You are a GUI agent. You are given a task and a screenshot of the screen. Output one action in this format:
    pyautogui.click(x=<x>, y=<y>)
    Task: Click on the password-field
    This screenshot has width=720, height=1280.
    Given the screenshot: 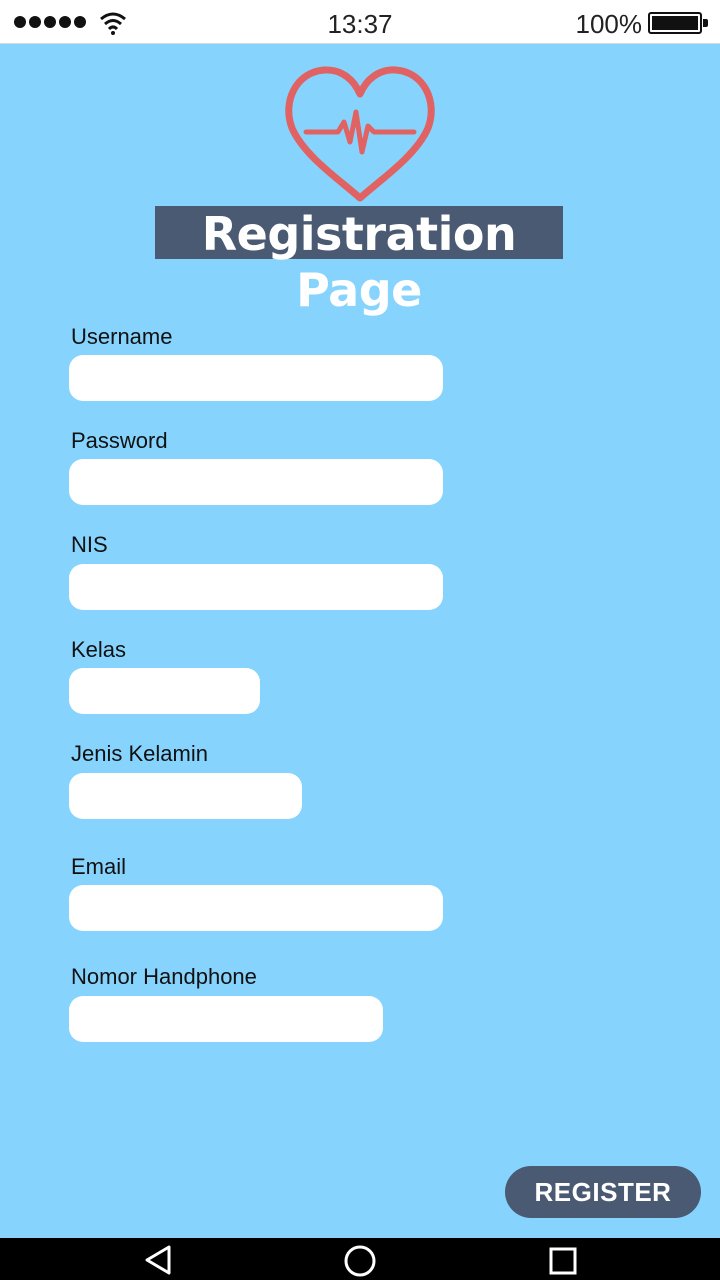 What is the action you would take?
    pyautogui.click(x=256, y=482)
    